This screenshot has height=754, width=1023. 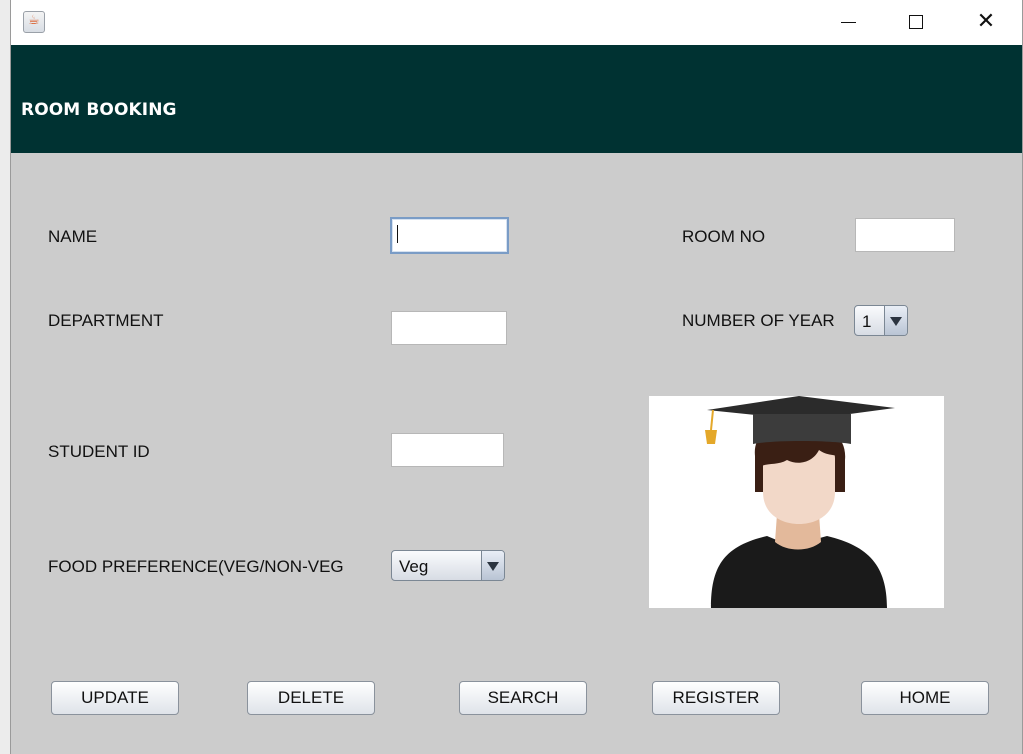 What do you see at coordinates (73, 236) in the screenshot?
I see `name-label: NAME` at bounding box center [73, 236].